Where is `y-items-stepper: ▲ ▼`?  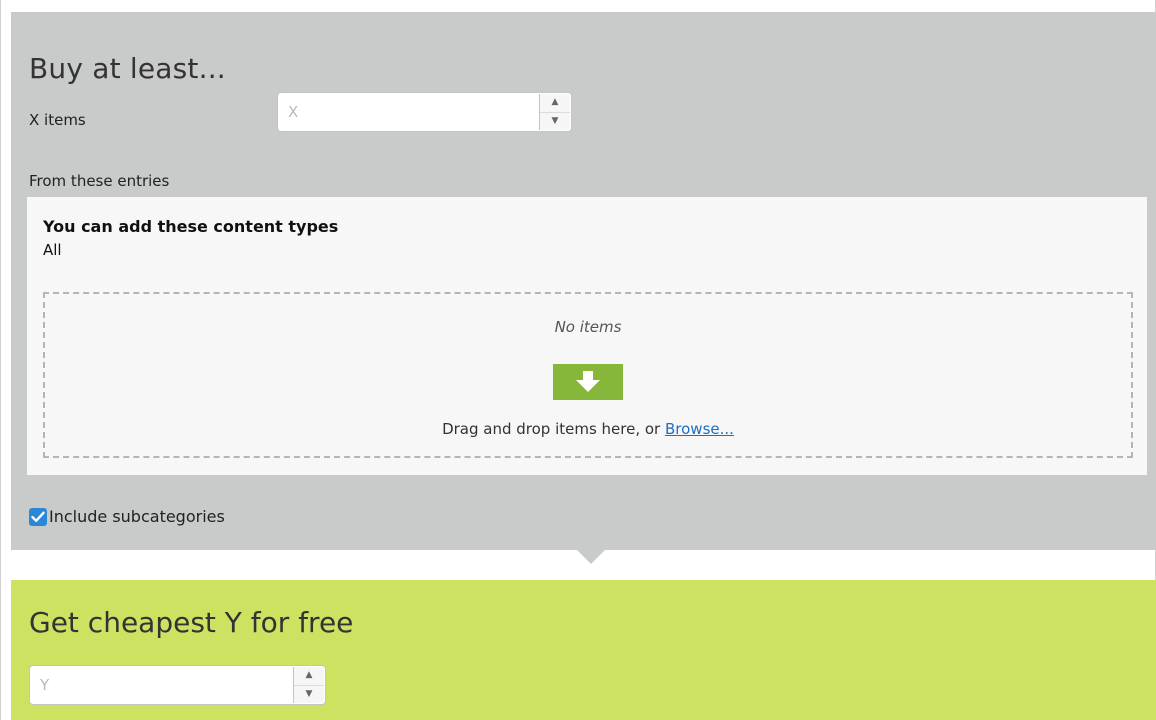 y-items-stepper: ▲ ▼ is located at coordinates (177, 685).